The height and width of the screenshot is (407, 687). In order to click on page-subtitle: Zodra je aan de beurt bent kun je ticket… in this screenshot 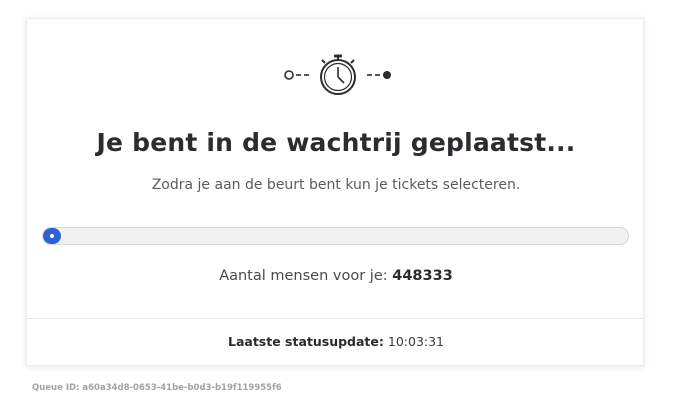, I will do `click(336, 185)`.